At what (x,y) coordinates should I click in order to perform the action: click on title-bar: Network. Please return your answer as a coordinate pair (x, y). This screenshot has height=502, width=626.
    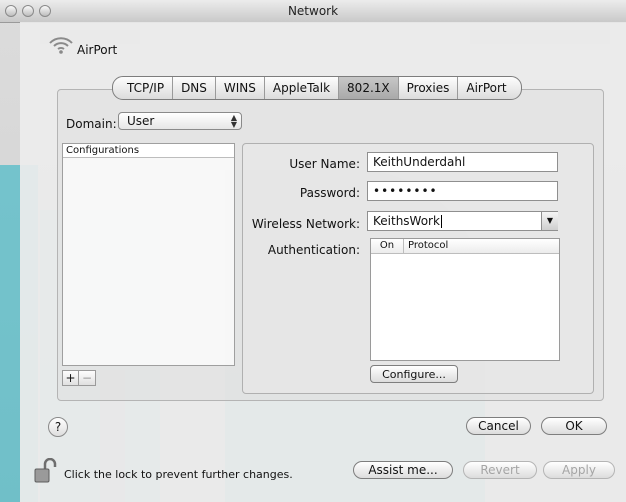
    Looking at the image, I should click on (313, 11).